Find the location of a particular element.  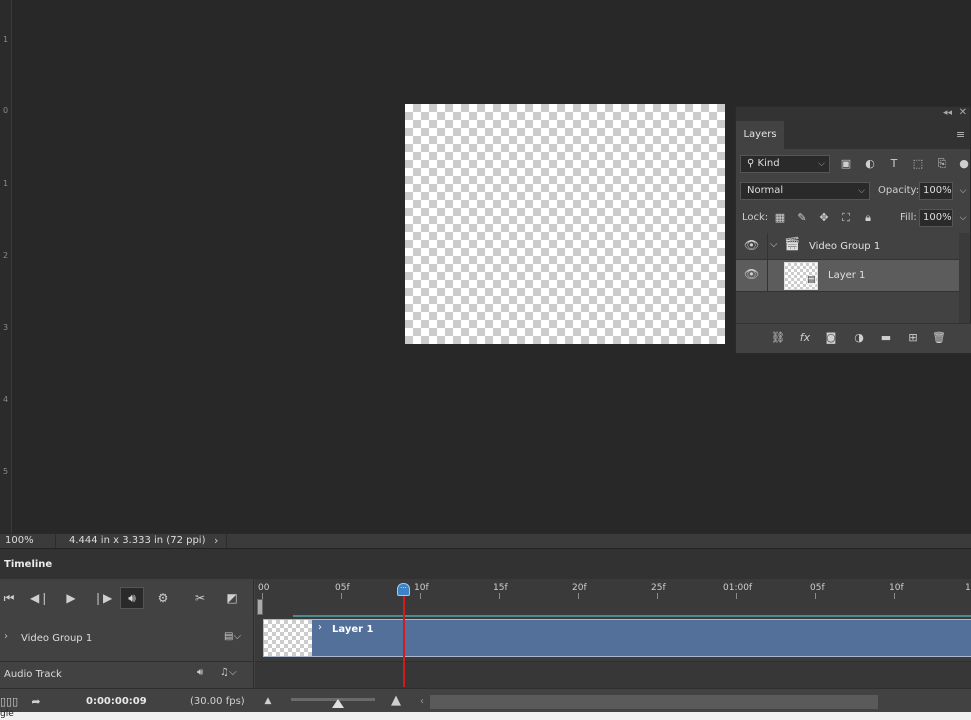

trash-icon: 🗑︎ is located at coordinates (939, 338).